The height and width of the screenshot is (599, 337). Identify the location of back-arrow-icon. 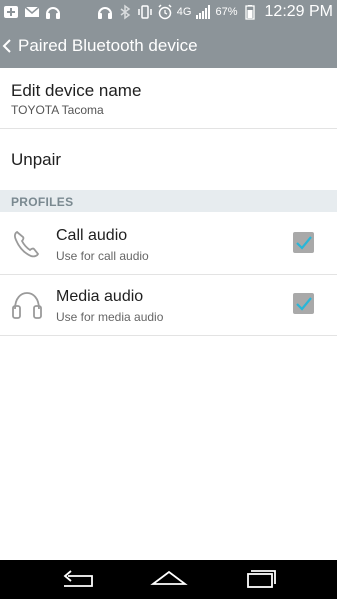
(78, 578).